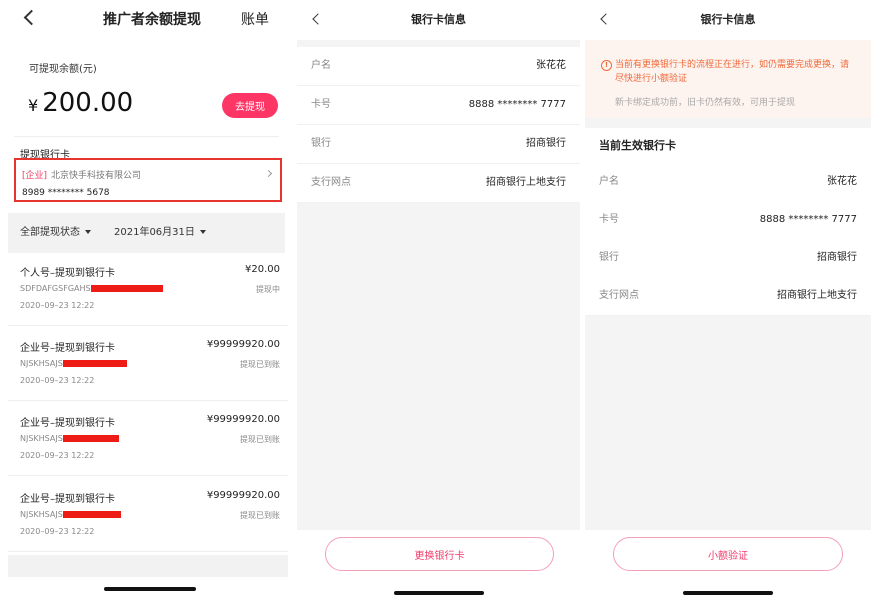 The image size is (888, 616). I want to click on top-nav: 推广者余额提现 账单, so click(146, 20).